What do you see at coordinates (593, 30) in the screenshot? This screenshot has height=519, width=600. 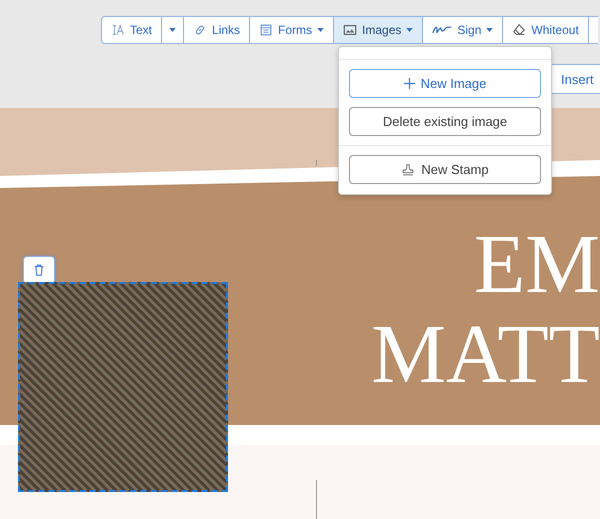 I see `toolbar-button` at bounding box center [593, 30].